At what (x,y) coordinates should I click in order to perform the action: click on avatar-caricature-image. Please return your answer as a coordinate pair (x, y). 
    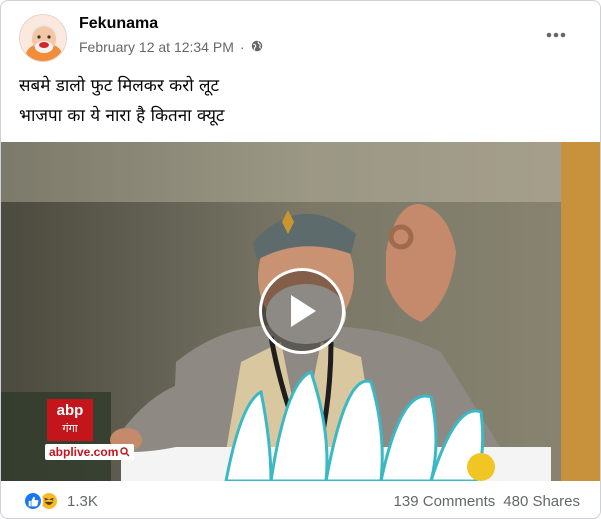
    Looking at the image, I should click on (43, 38).